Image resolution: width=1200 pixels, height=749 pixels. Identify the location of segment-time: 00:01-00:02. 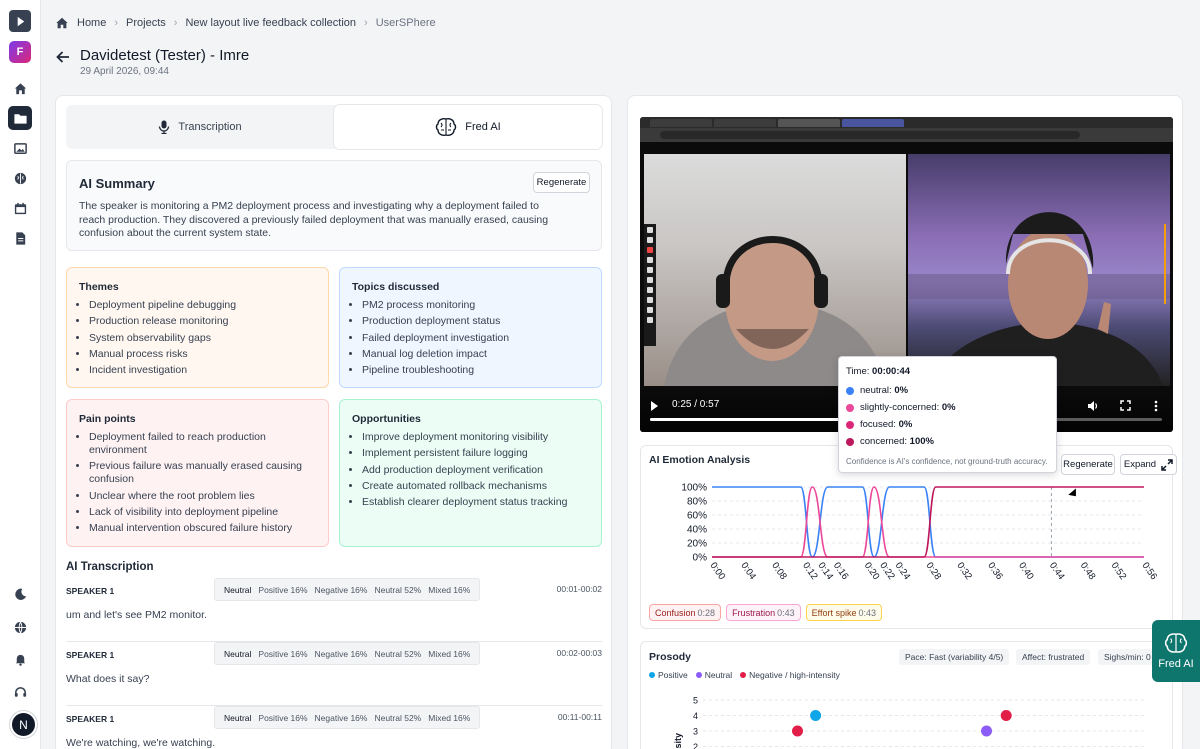
(579, 589).